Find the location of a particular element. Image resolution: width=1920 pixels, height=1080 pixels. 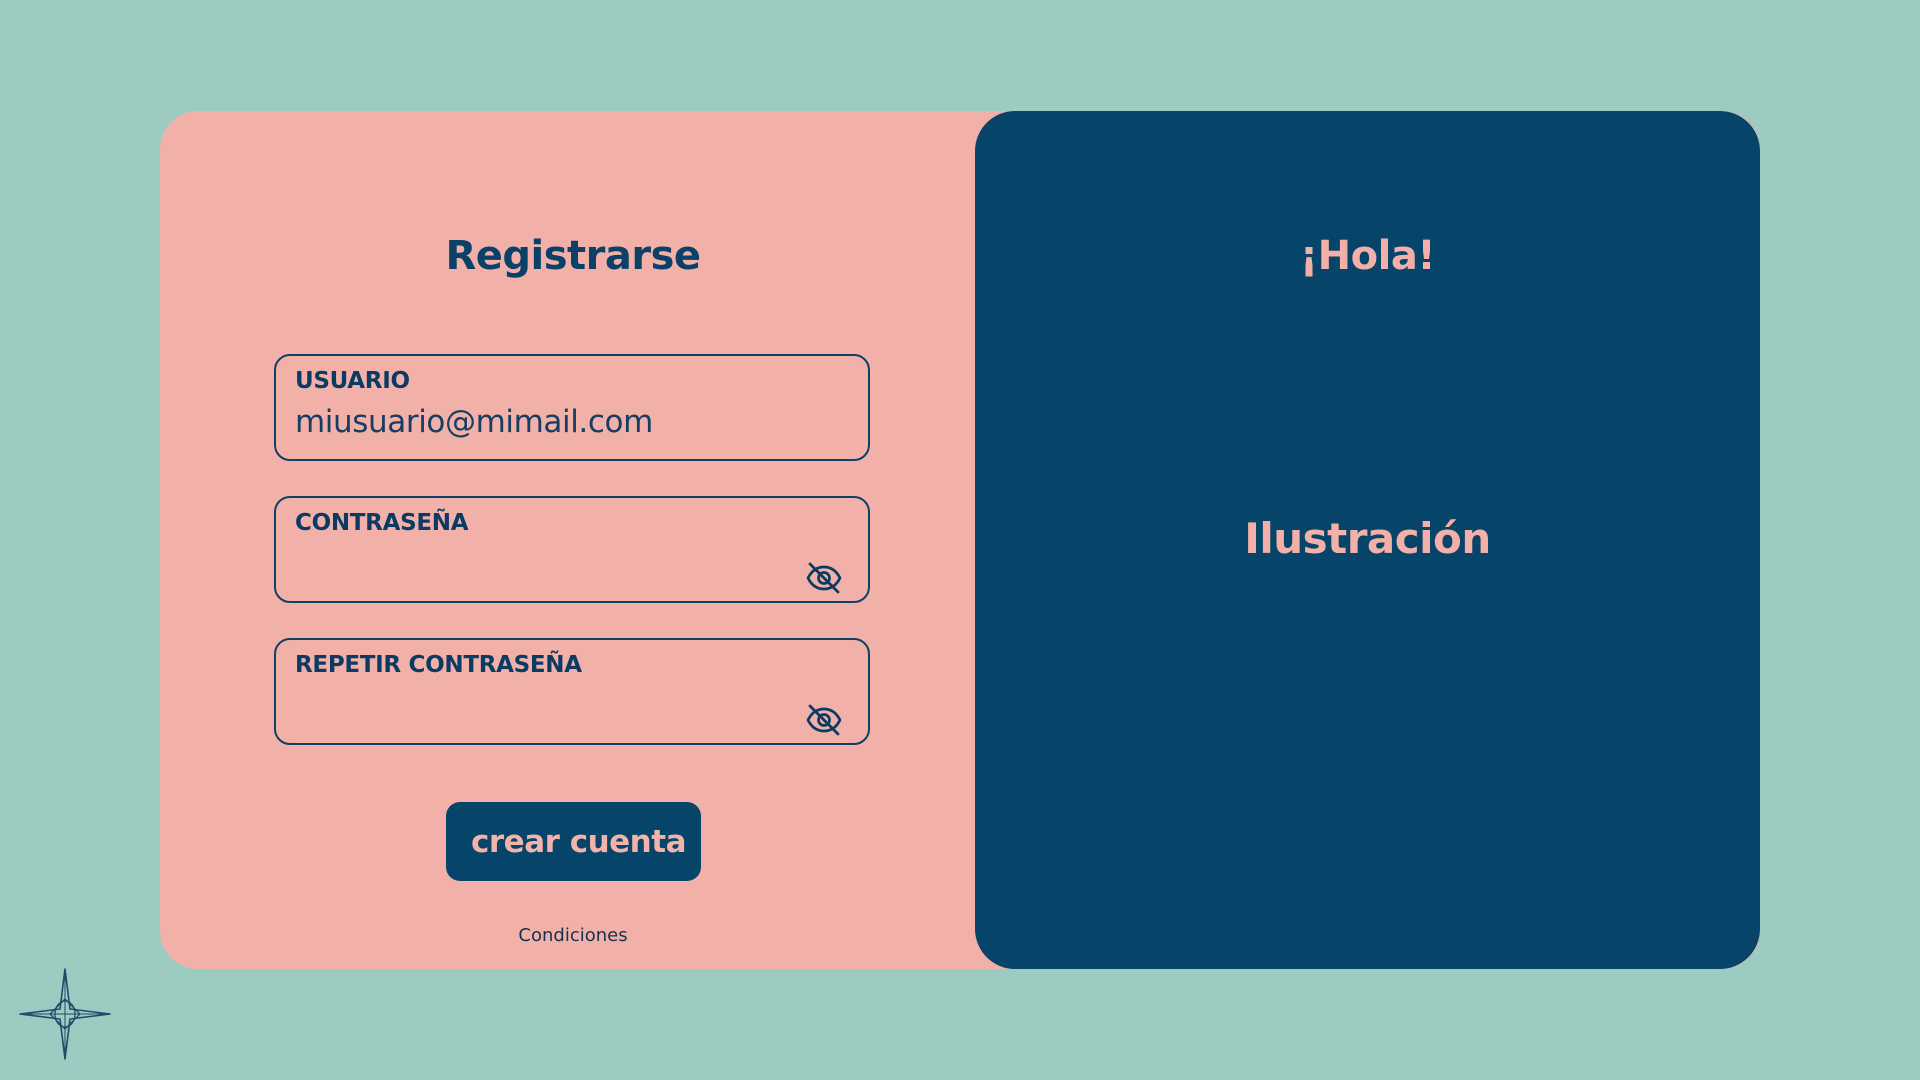

username-input is located at coordinates (555, 422).